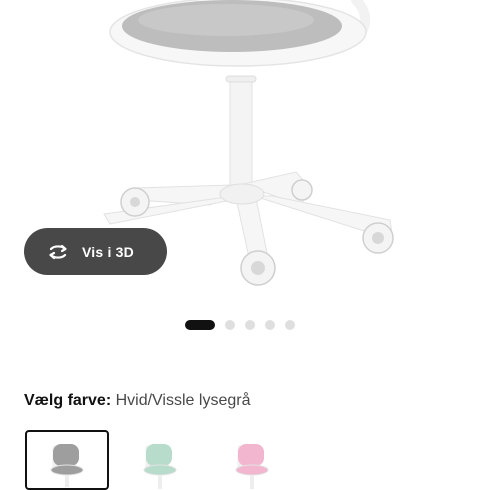 The image size is (480, 490). I want to click on view-3d-label: Vis i 3D, so click(108, 251).